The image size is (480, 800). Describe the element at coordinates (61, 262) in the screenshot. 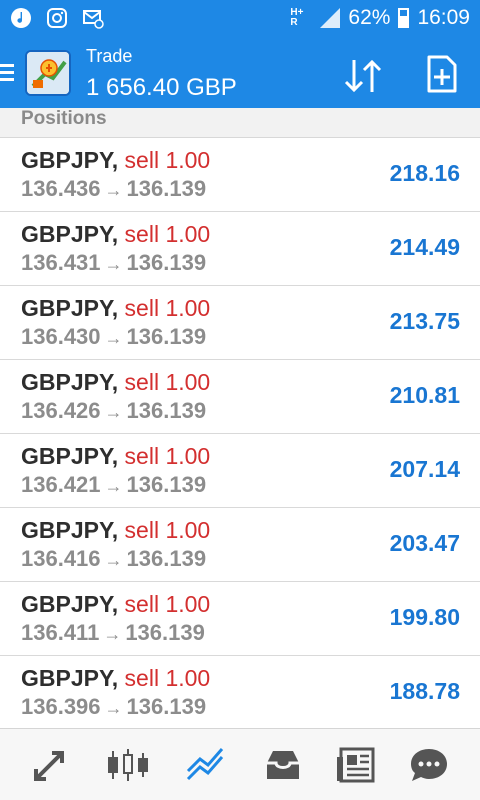

I see `open-price: 136.431` at that location.